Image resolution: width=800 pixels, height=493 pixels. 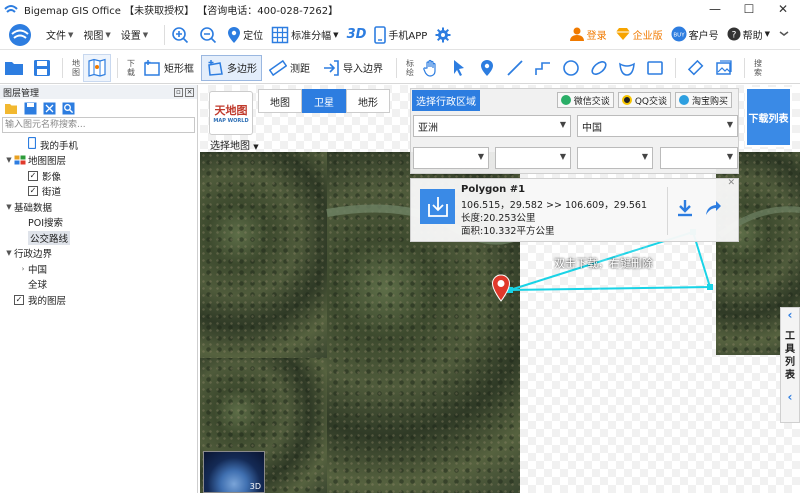 I want to click on zoom-out-button, so click(x=209, y=35).